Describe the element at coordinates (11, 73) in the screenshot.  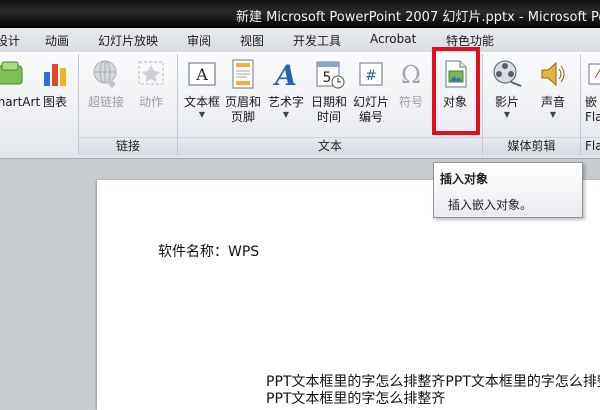
I see `smartart-icon` at that location.